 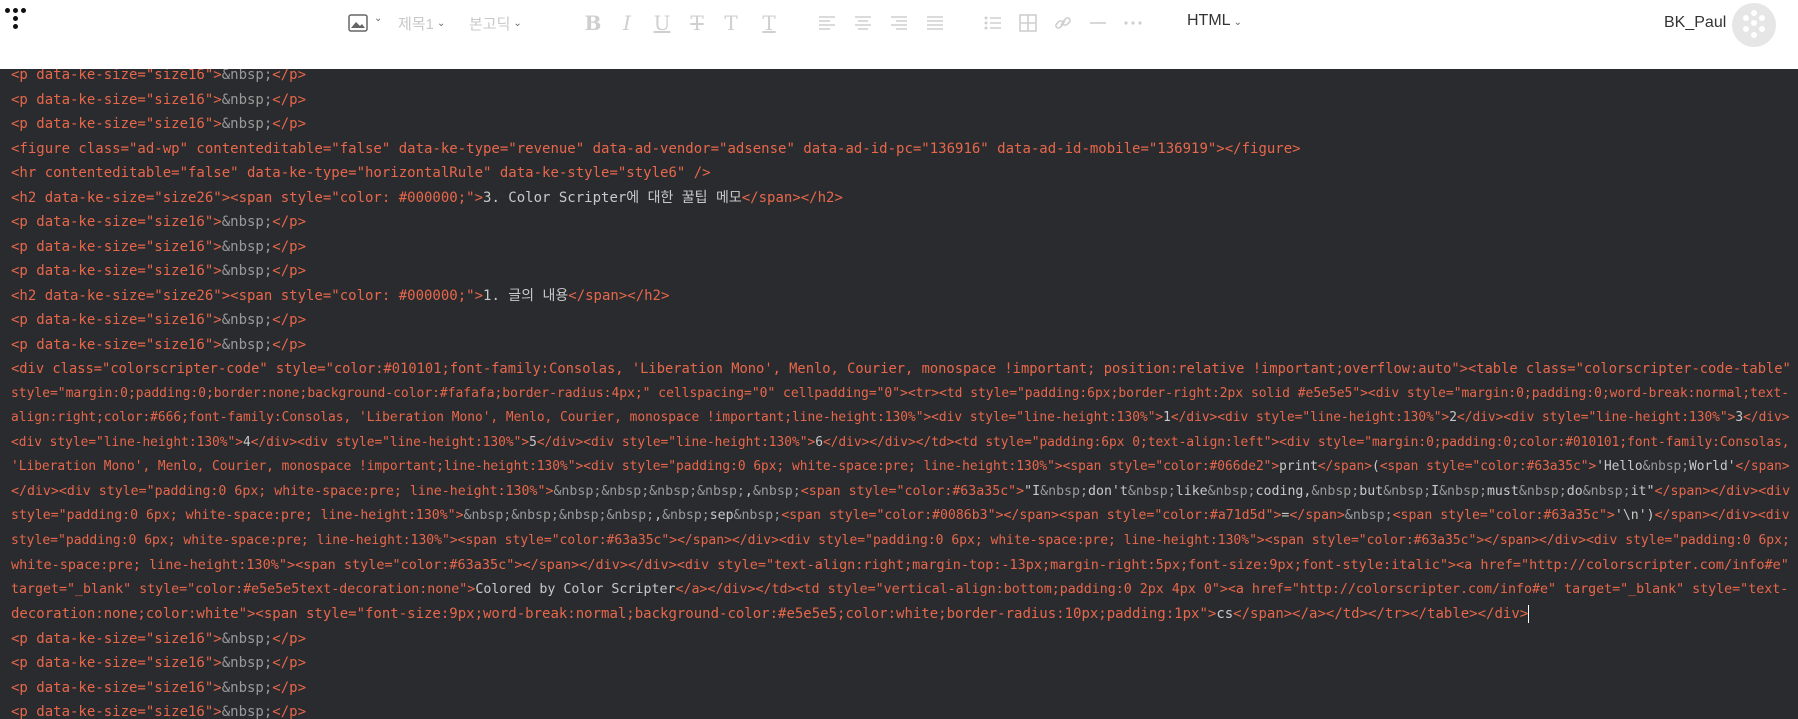 I want to click on list-icon, so click(x=993, y=23).